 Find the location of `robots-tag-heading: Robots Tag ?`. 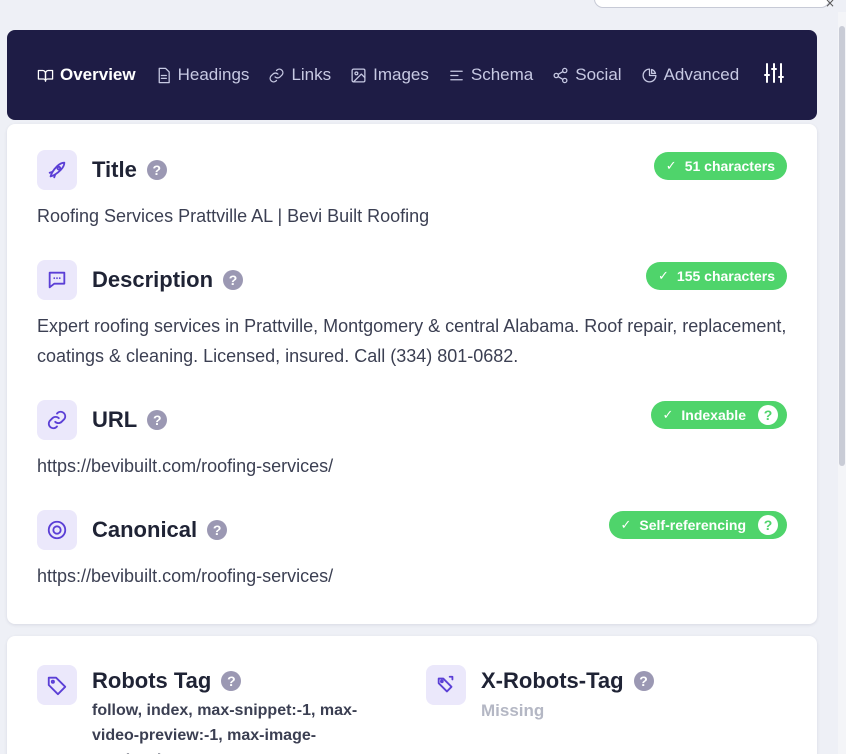

robots-tag-heading: Robots Tag ? is located at coordinates (237, 681).